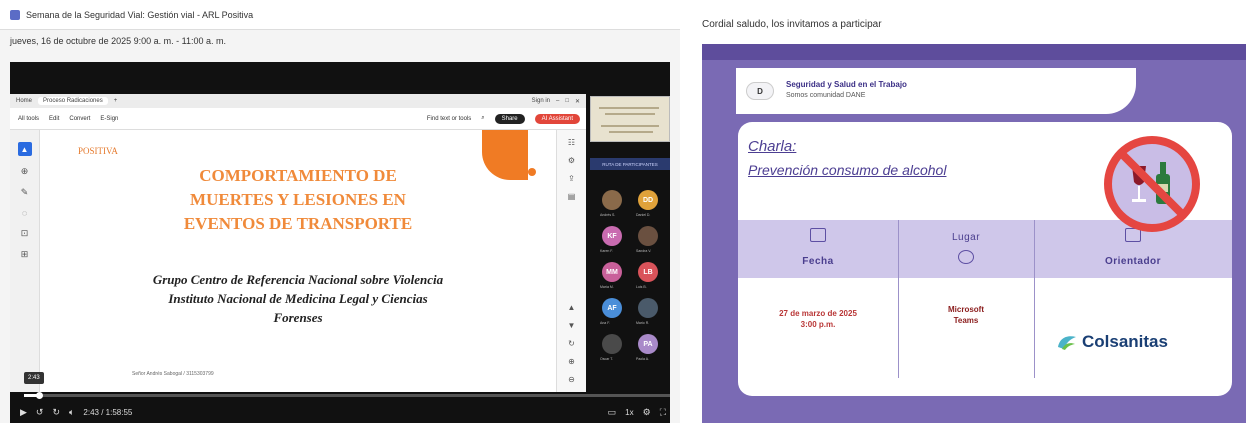  Describe the element at coordinates (1125, 341) in the screenshot. I see `colsanitas-name: Colsanitas` at that location.